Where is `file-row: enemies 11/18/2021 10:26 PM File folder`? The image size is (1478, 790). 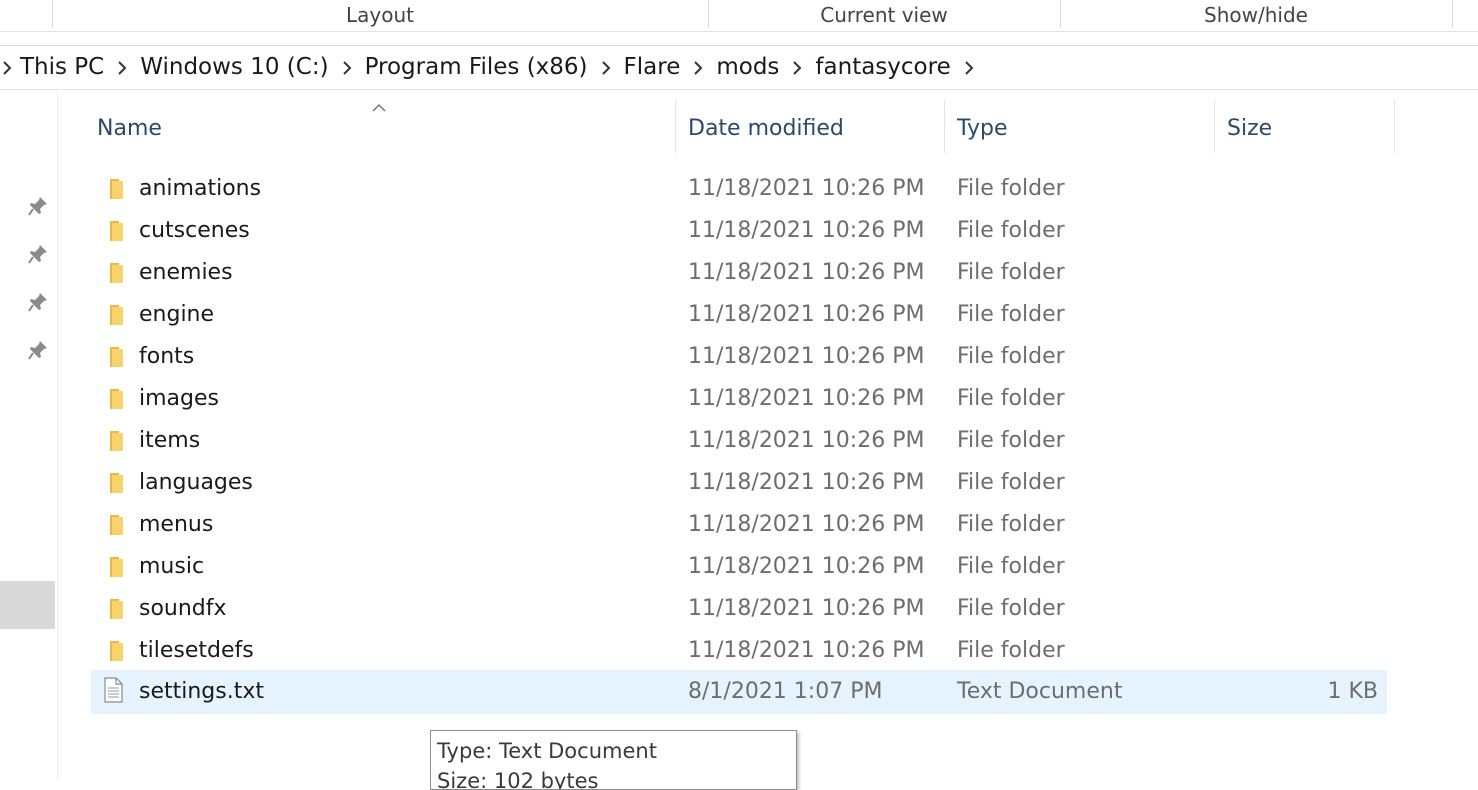 file-row: enemies 11/18/2021 10:26 PM File folder is located at coordinates (739, 273).